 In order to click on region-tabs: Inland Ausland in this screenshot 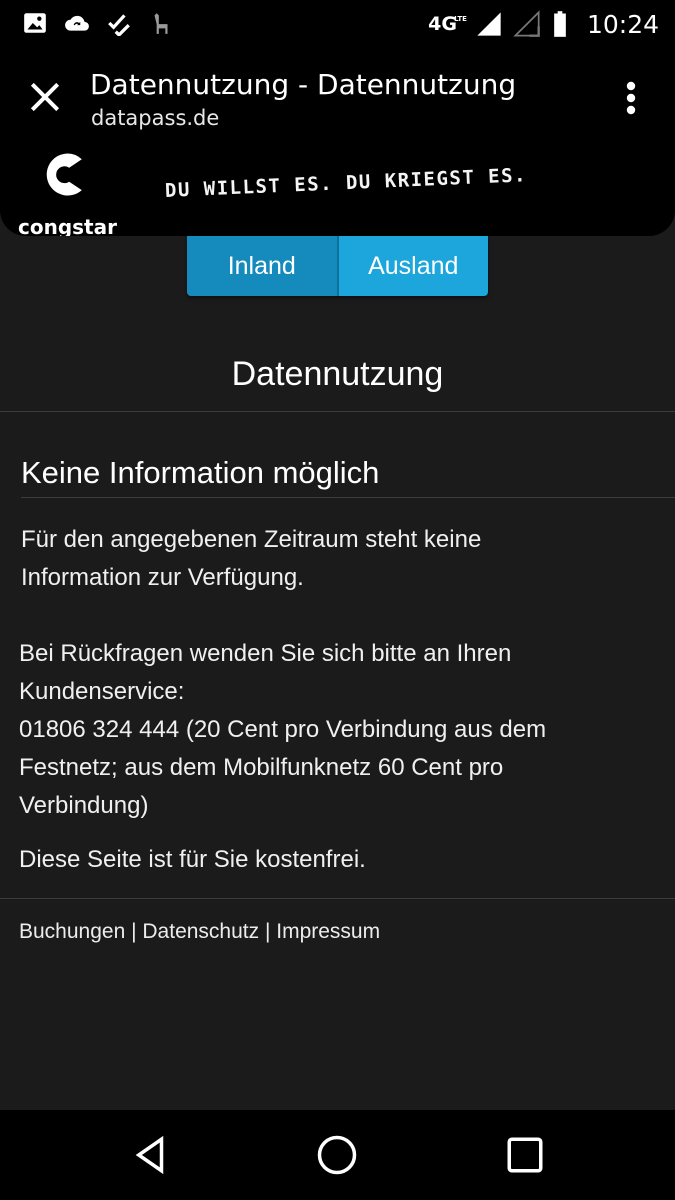, I will do `click(337, 266)`.